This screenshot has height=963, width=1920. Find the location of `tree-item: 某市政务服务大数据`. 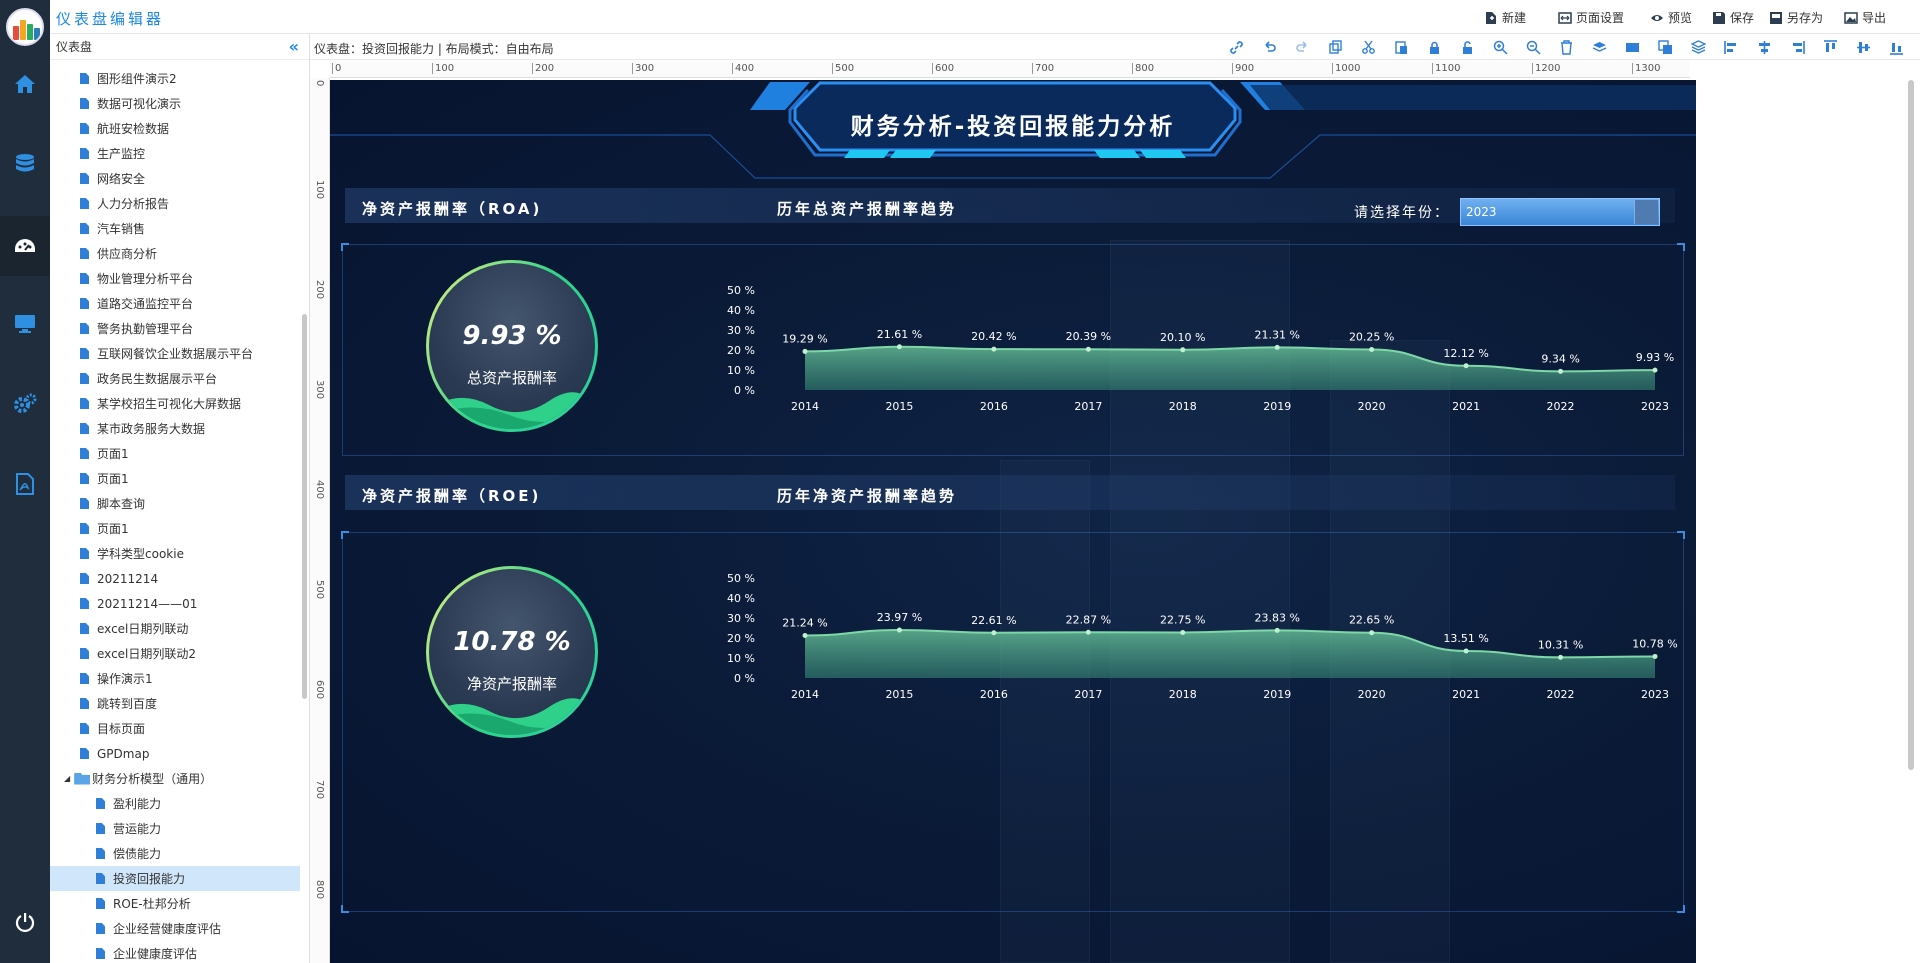

tree-item: 某市政务服务大数据 is located at coordinates (175, 428).